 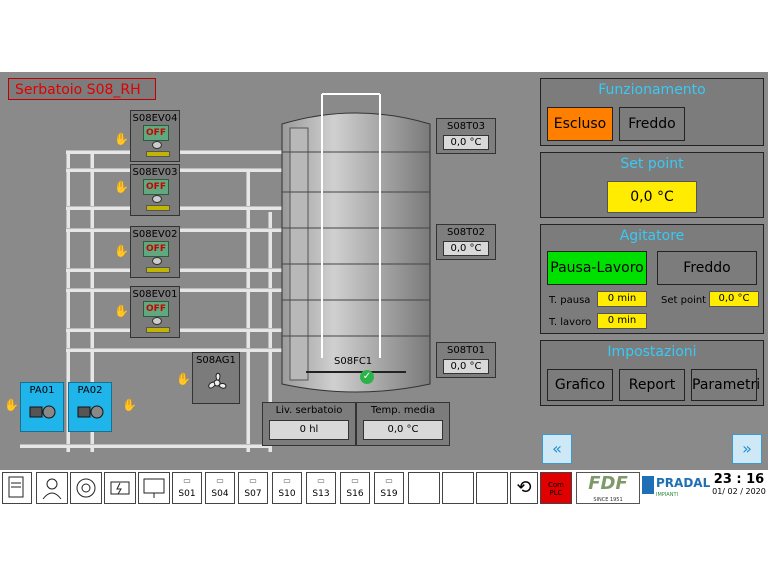 I want to click on escluso-button: Escluso, so click(x=580, y=124).